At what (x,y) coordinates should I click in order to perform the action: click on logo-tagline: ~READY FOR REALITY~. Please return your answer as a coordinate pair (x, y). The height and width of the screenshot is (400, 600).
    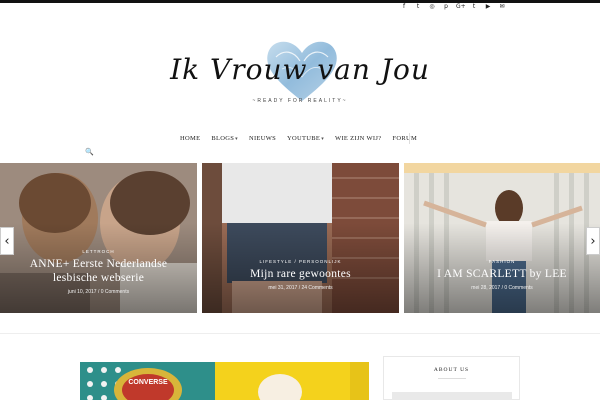
    Looking at the image, I should click on (300, 101).